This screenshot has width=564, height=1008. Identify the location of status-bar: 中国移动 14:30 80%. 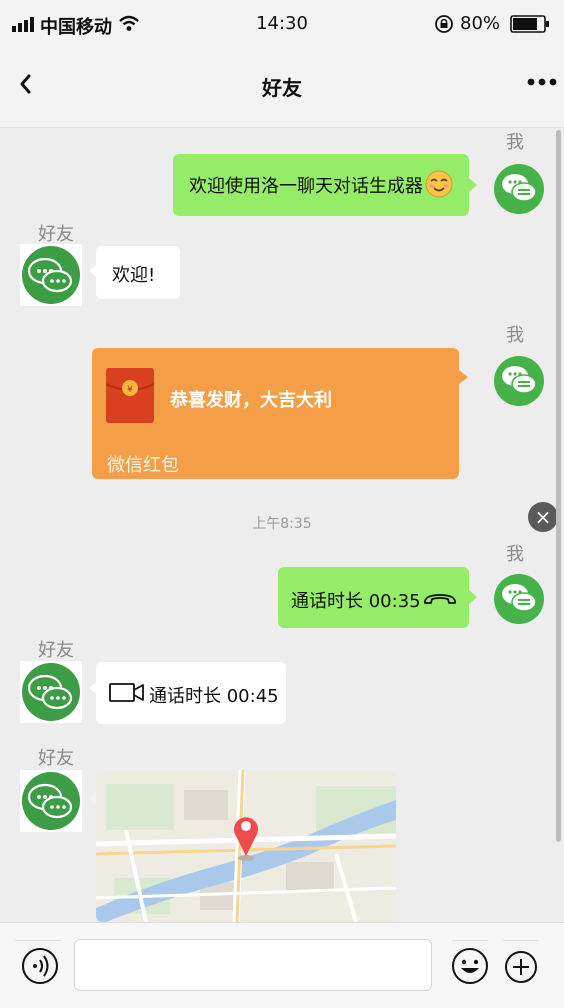
(282, 23).